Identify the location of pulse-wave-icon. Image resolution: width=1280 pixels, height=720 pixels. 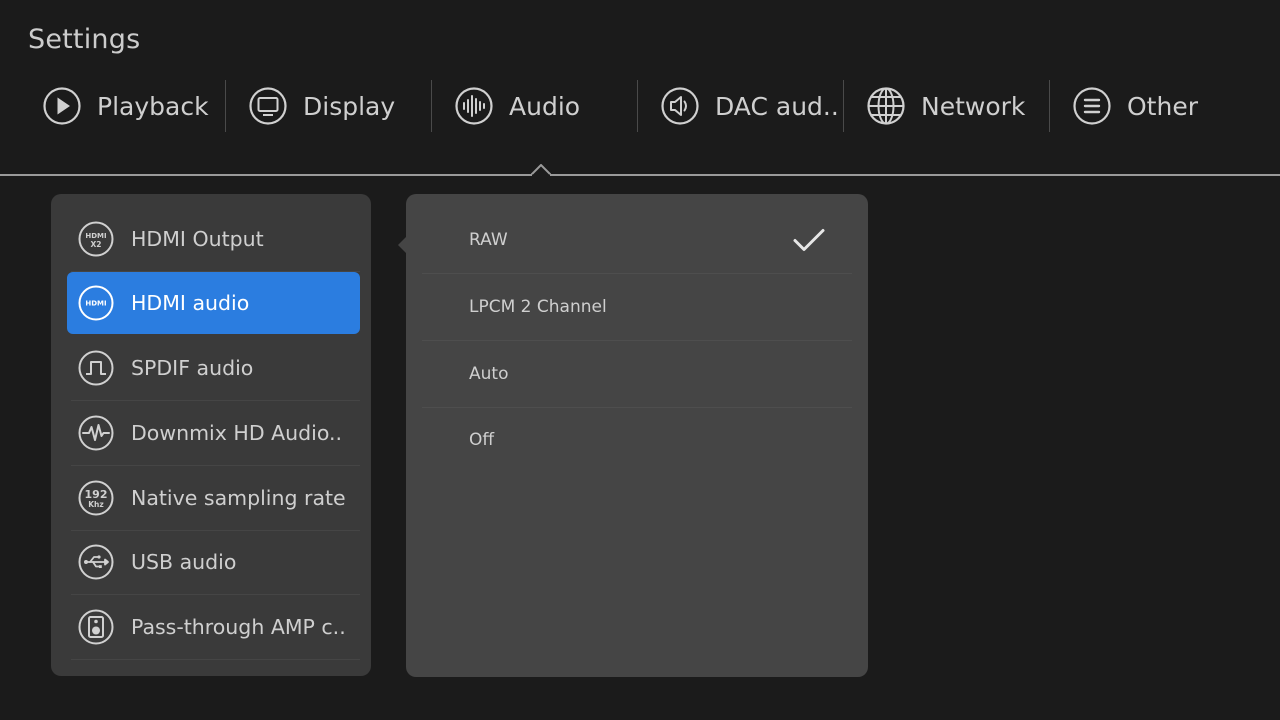
(96, 433).